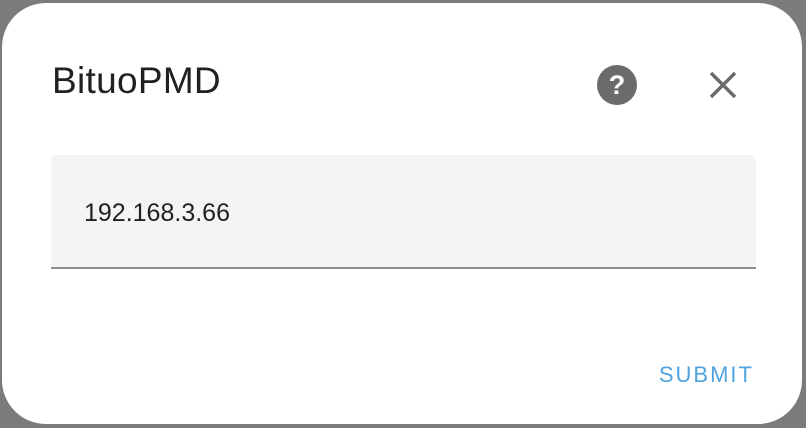 Image resolution: width=806 pixels, height=428 pixels. Describe the element at coordinates (394, 213) in the screenshot. I see `host-input` at that location.